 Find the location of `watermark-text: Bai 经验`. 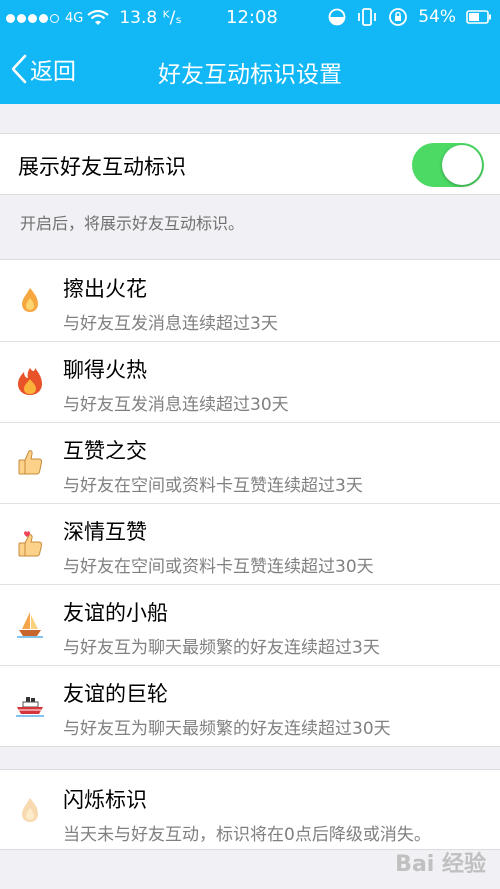

watermark-text: Bai 经验 is located at coordinates (440, 864).